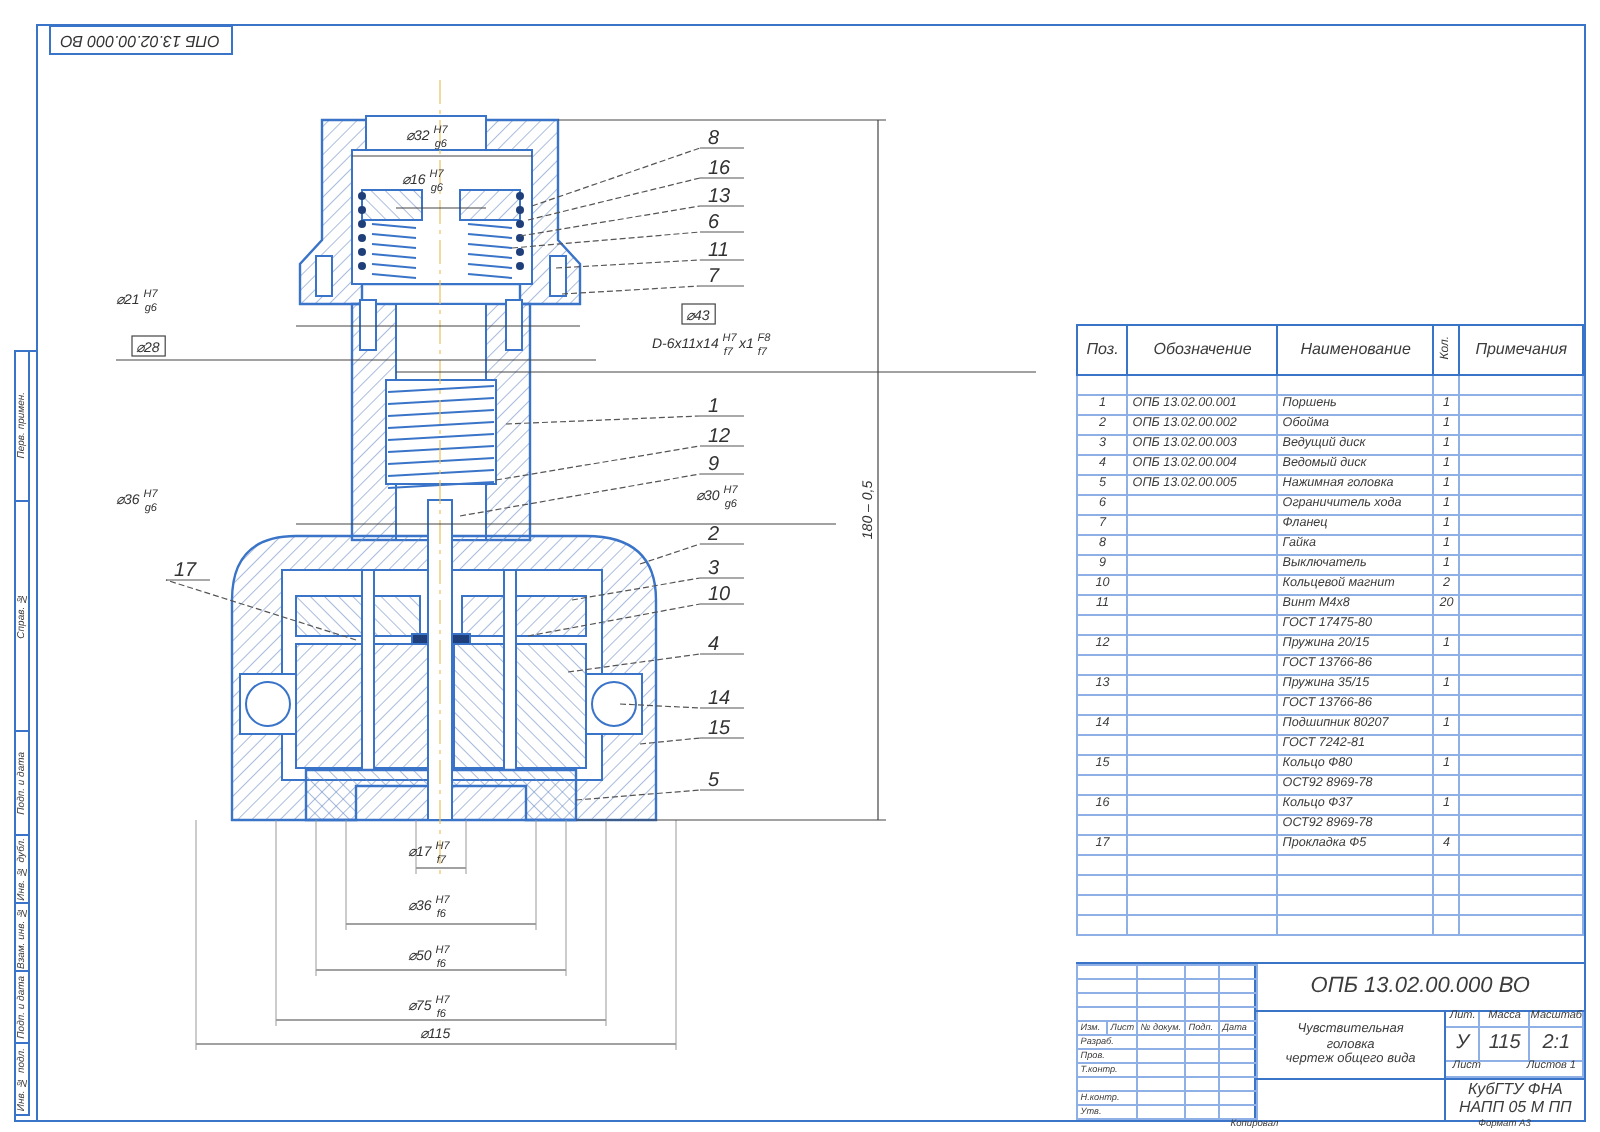  I want to click on position-number: 10, so click(719, 595).